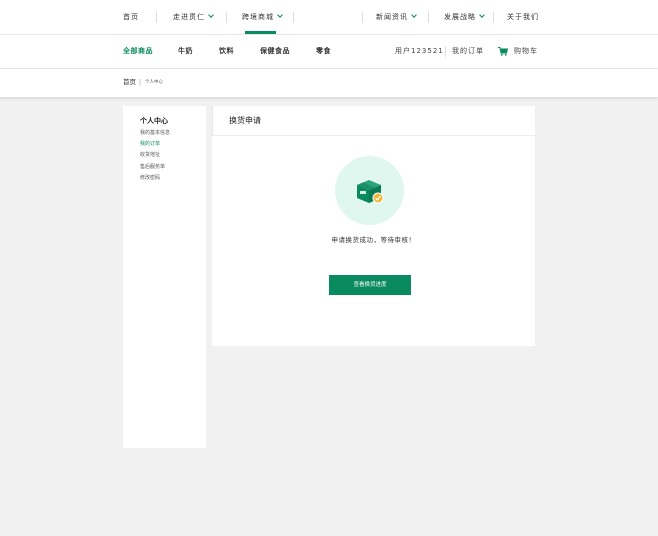 The image size is (658, 536). I want to click on user-center-sidebar: 个人中心 我的基本信息 我的订单 收货地址 售后服务单 修改密码, so click(164, 277).